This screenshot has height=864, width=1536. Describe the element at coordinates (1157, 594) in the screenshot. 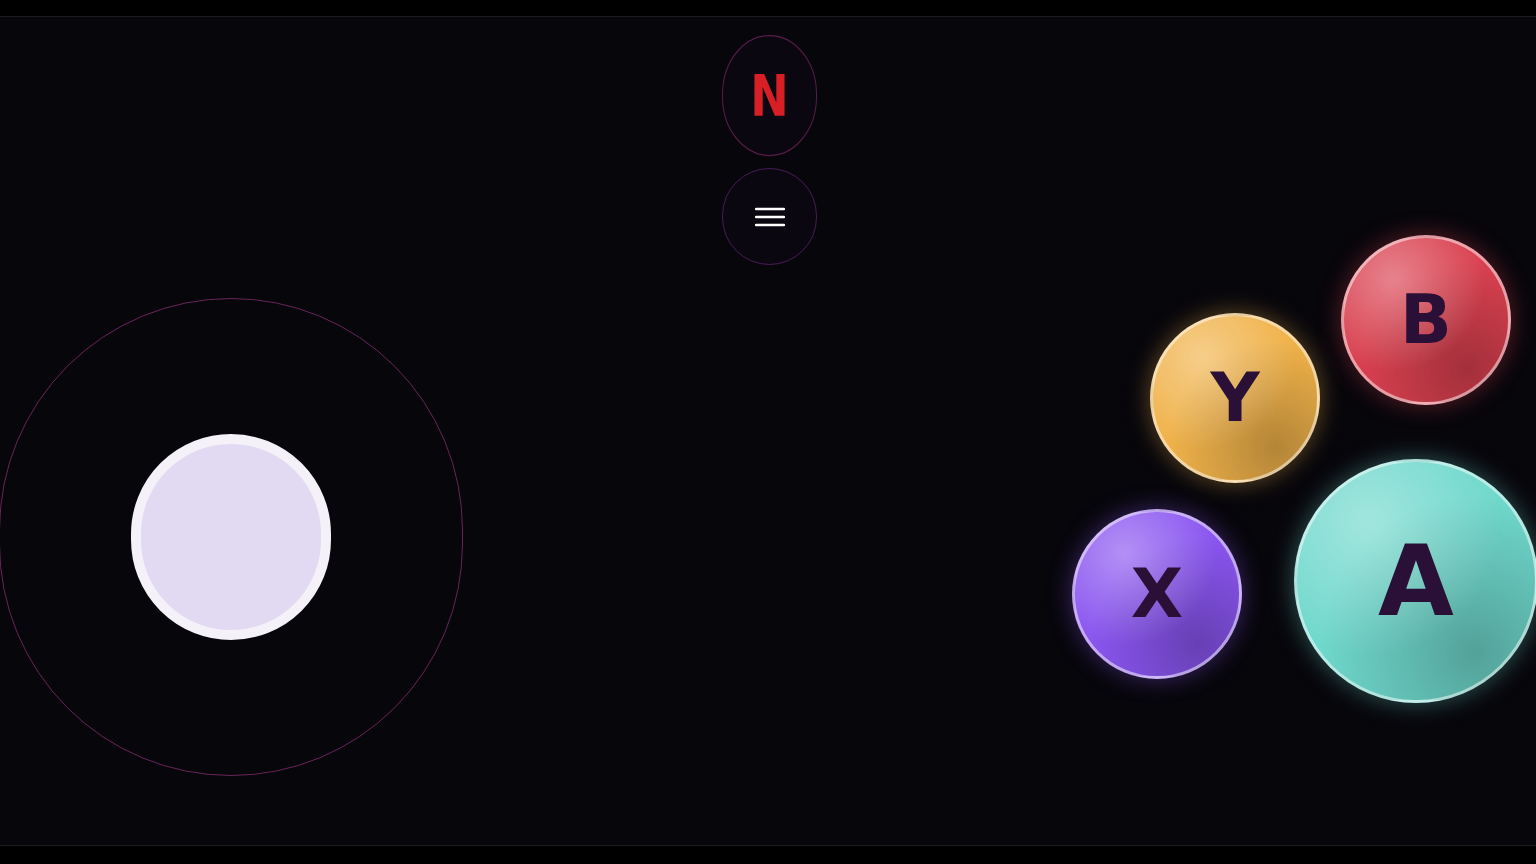

I see `face-button: X` at that location.